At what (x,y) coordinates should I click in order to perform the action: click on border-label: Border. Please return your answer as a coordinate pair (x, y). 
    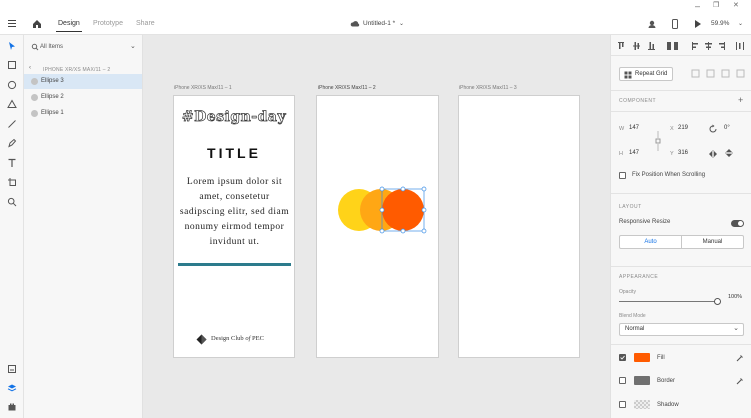
    Looking at the image, I should click on (666, 381).